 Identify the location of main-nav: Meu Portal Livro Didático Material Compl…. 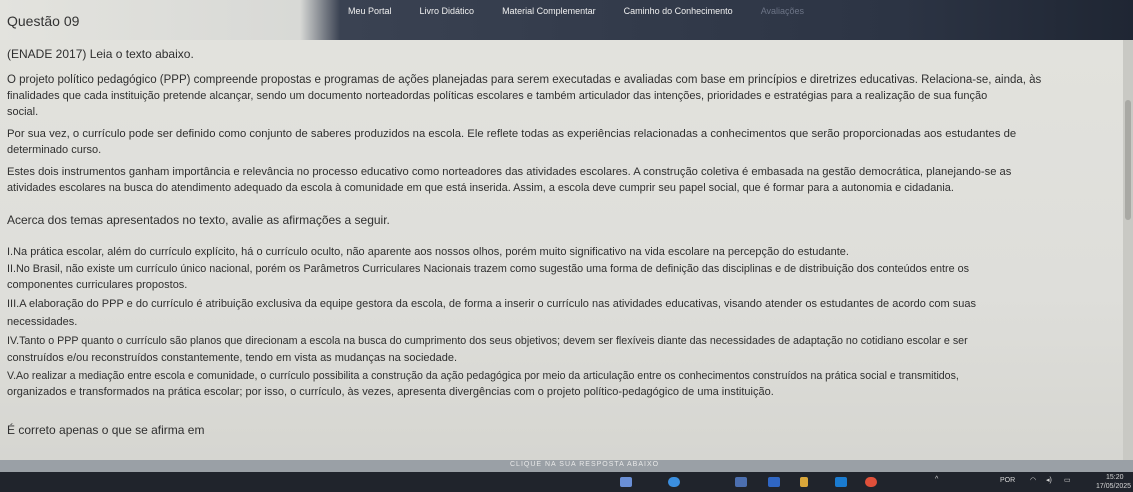
(590, 11).